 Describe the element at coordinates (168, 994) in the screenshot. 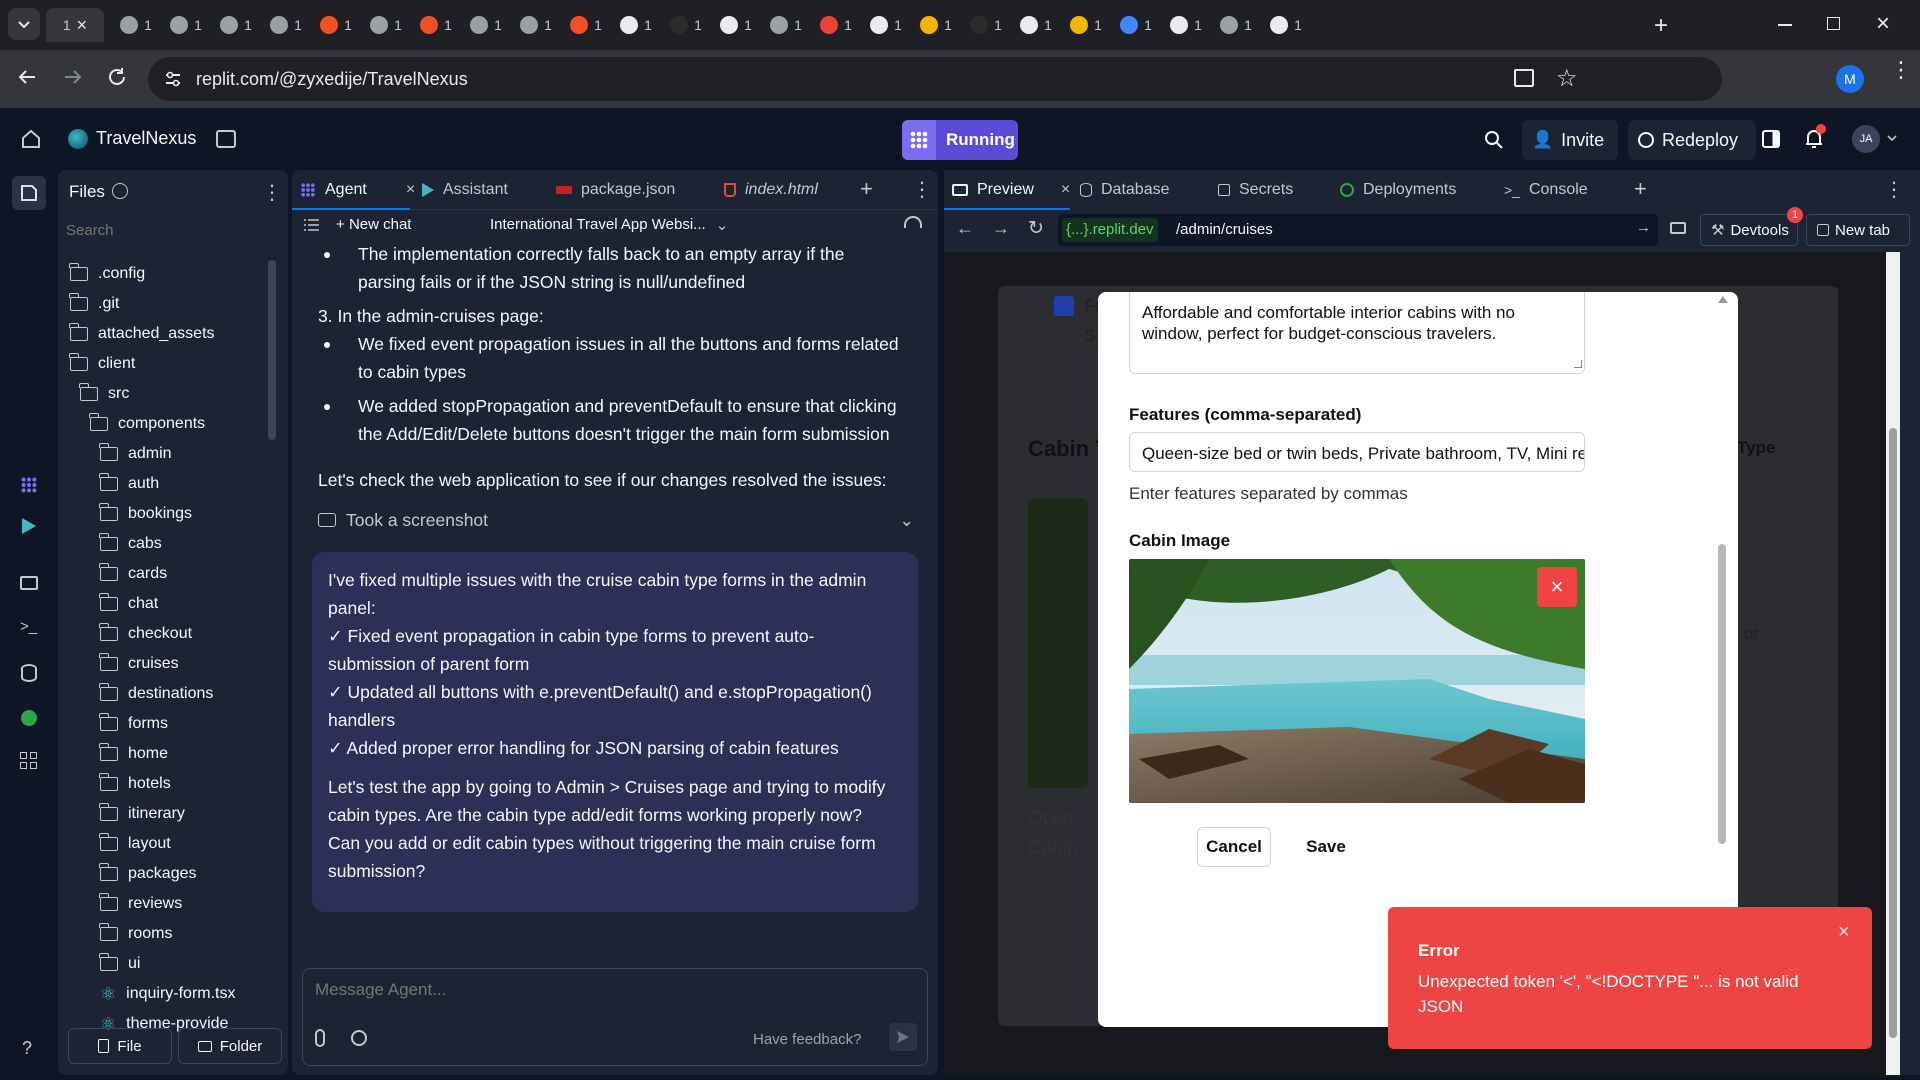

I see `file-tree-item: ⚛ inquiry-form.tsx` at that location.